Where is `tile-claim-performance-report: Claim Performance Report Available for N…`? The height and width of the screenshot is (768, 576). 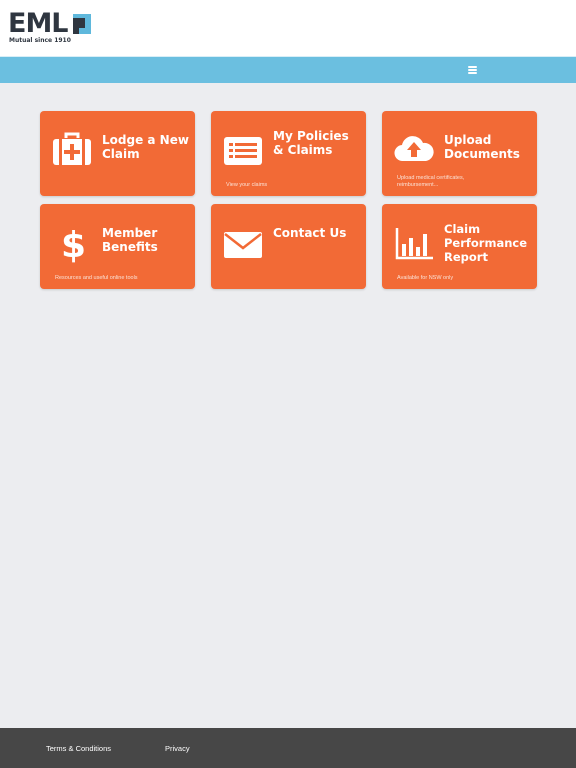 tile-claim-performance-report: Claim Performance Report Available for N… is located at coordinates (459, 246).